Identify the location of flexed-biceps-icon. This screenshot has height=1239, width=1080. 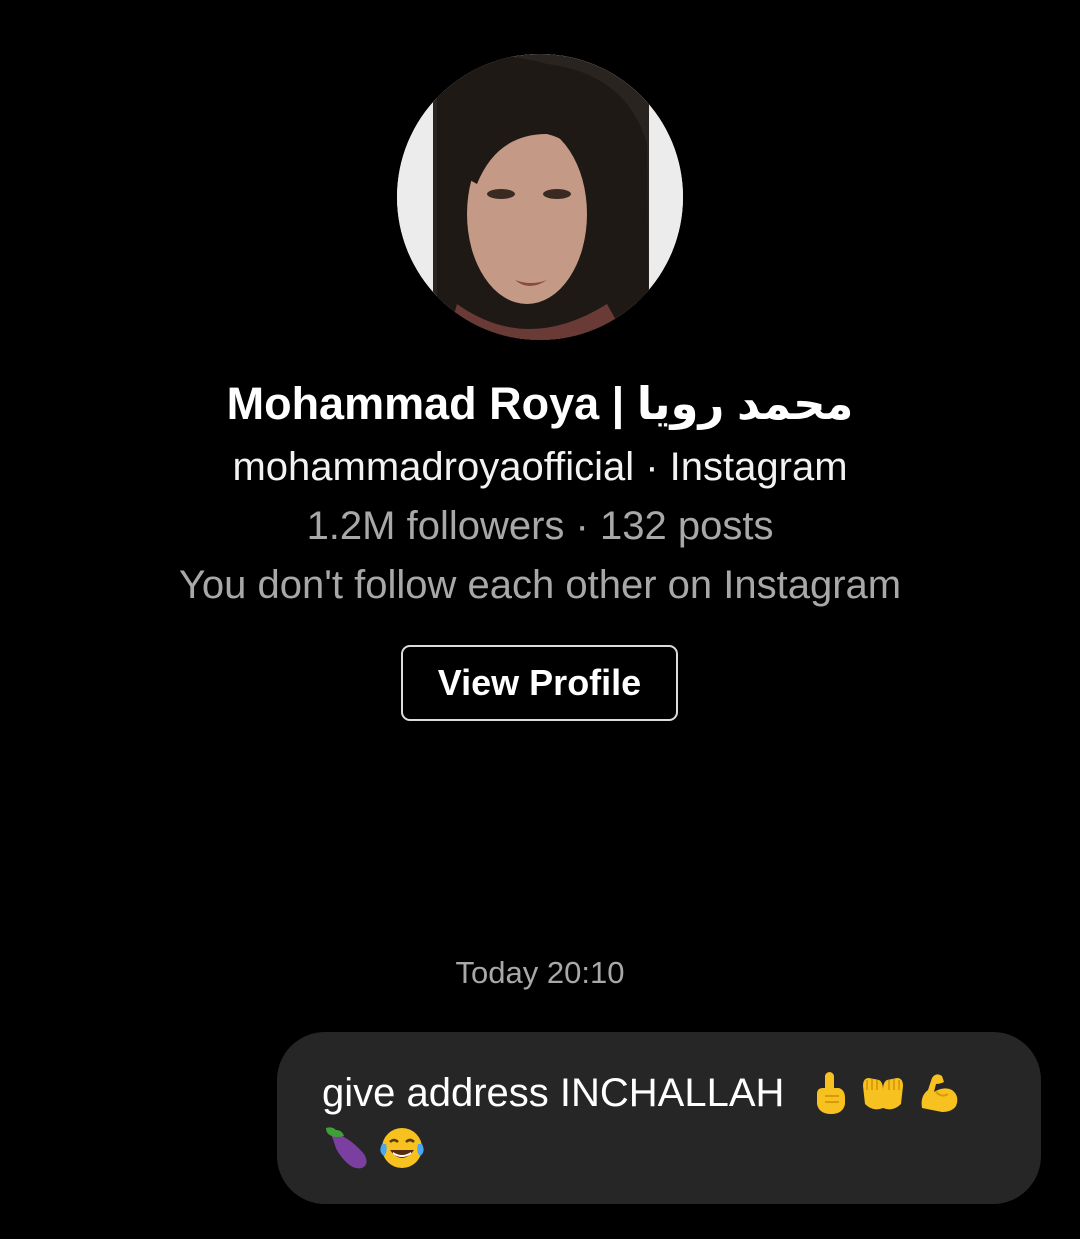
(938, 1092).